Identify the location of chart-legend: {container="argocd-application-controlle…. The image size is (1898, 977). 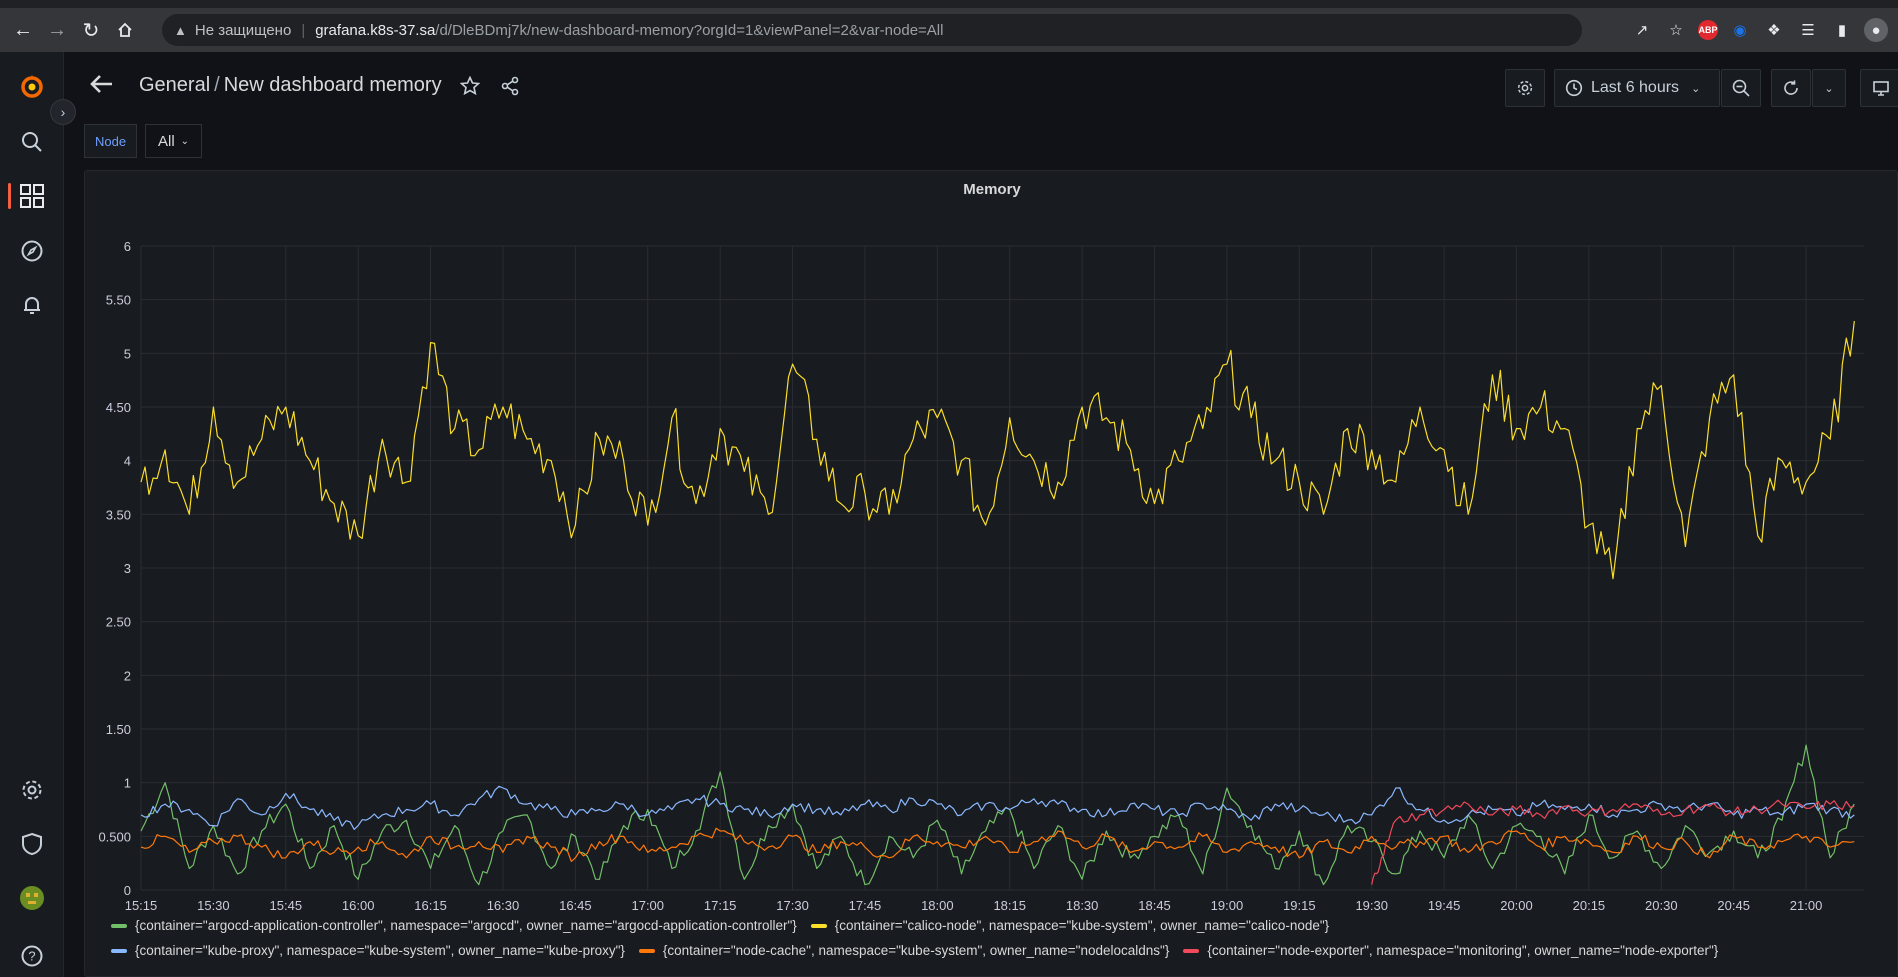
(1001, 938).